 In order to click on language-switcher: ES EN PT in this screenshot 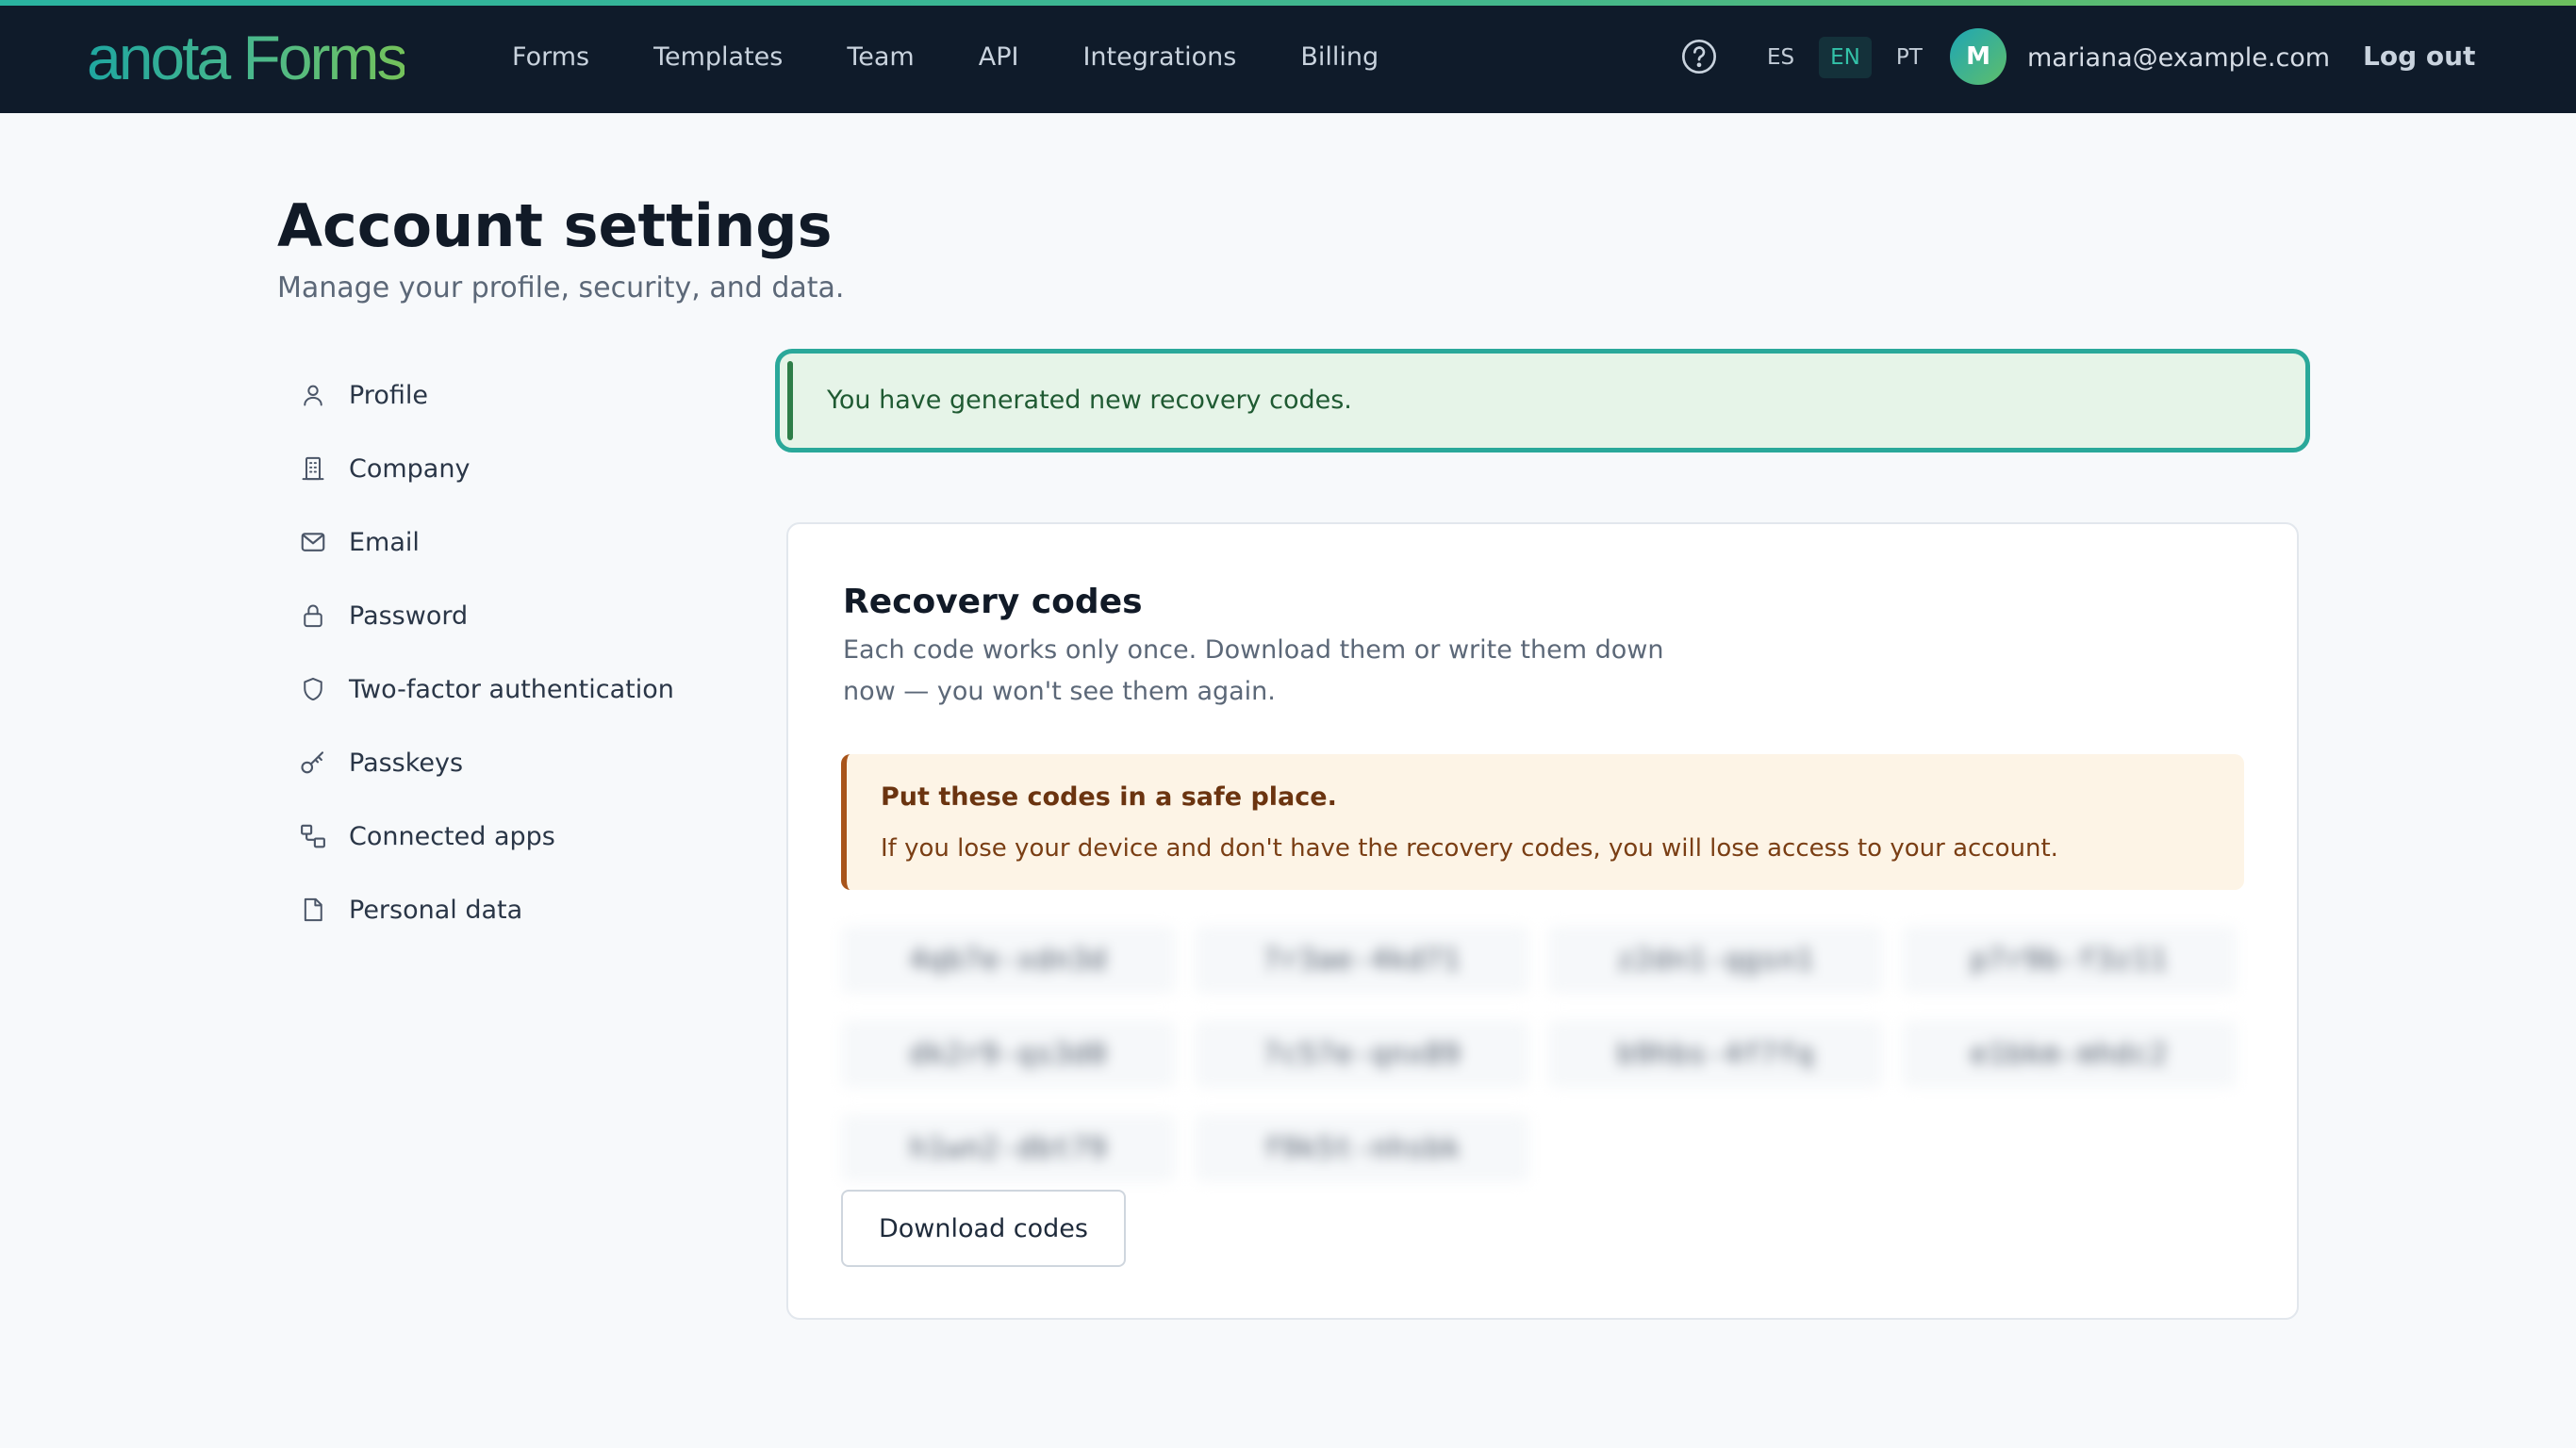, I will do `click(1851, 57)`.